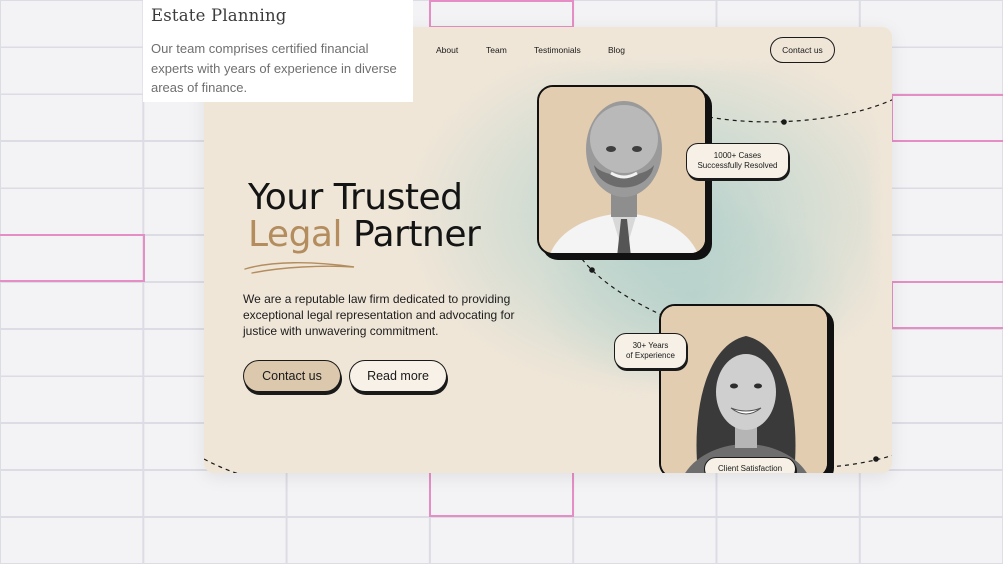  I want to click on headline-accent-word: Legal, so click(295, 234).